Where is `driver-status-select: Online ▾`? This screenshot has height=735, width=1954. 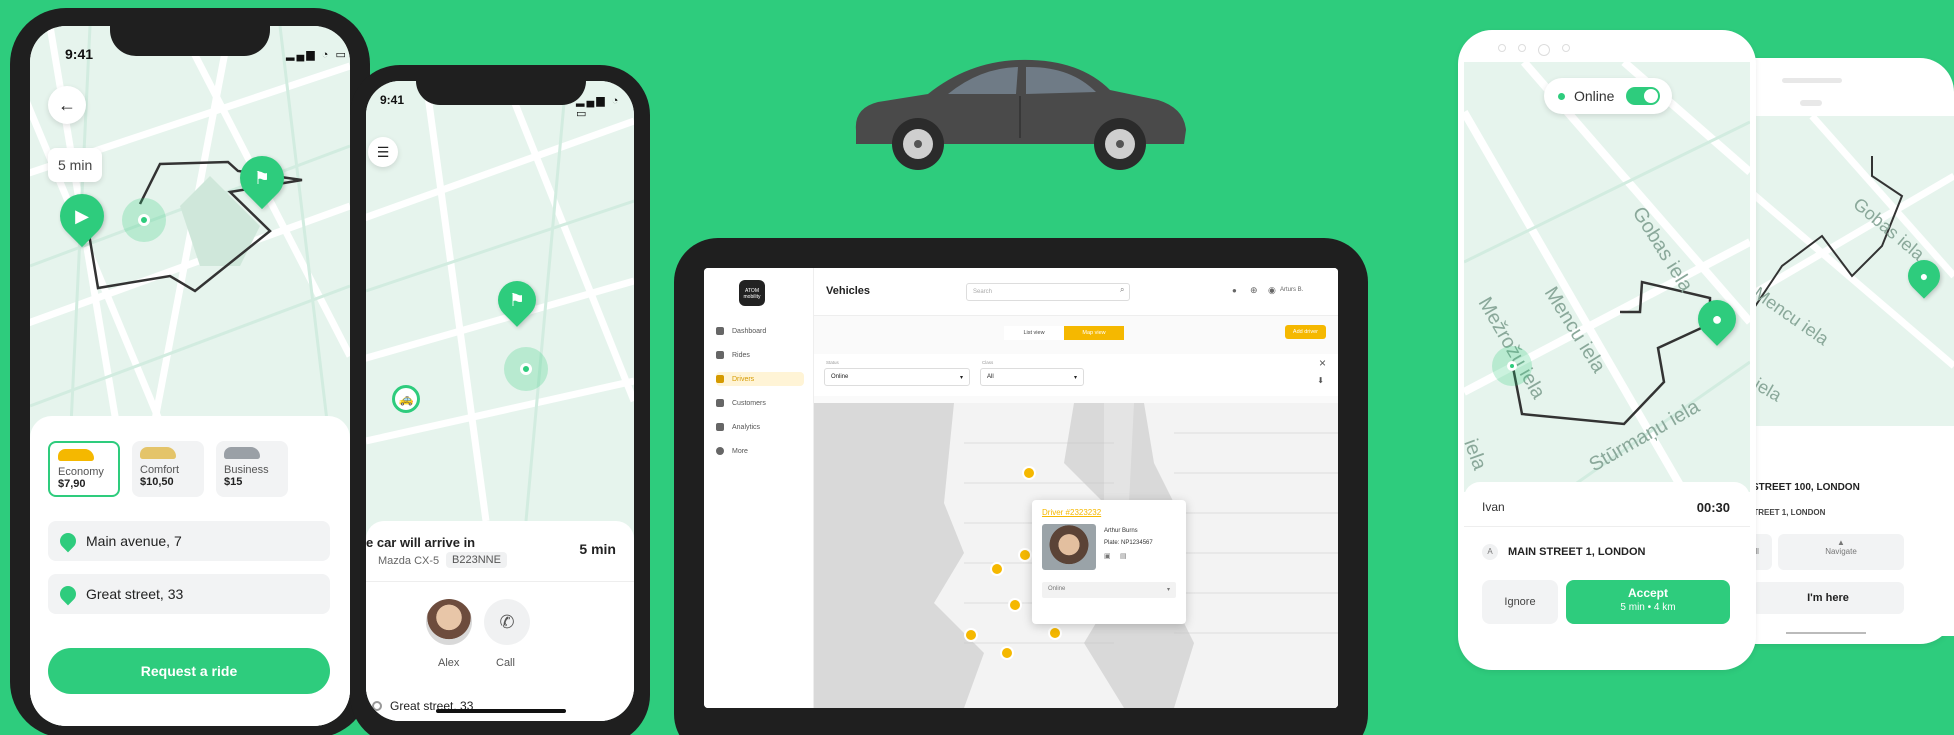 driver-status-select: Online ▾ is located at coordinates (1109, 590).